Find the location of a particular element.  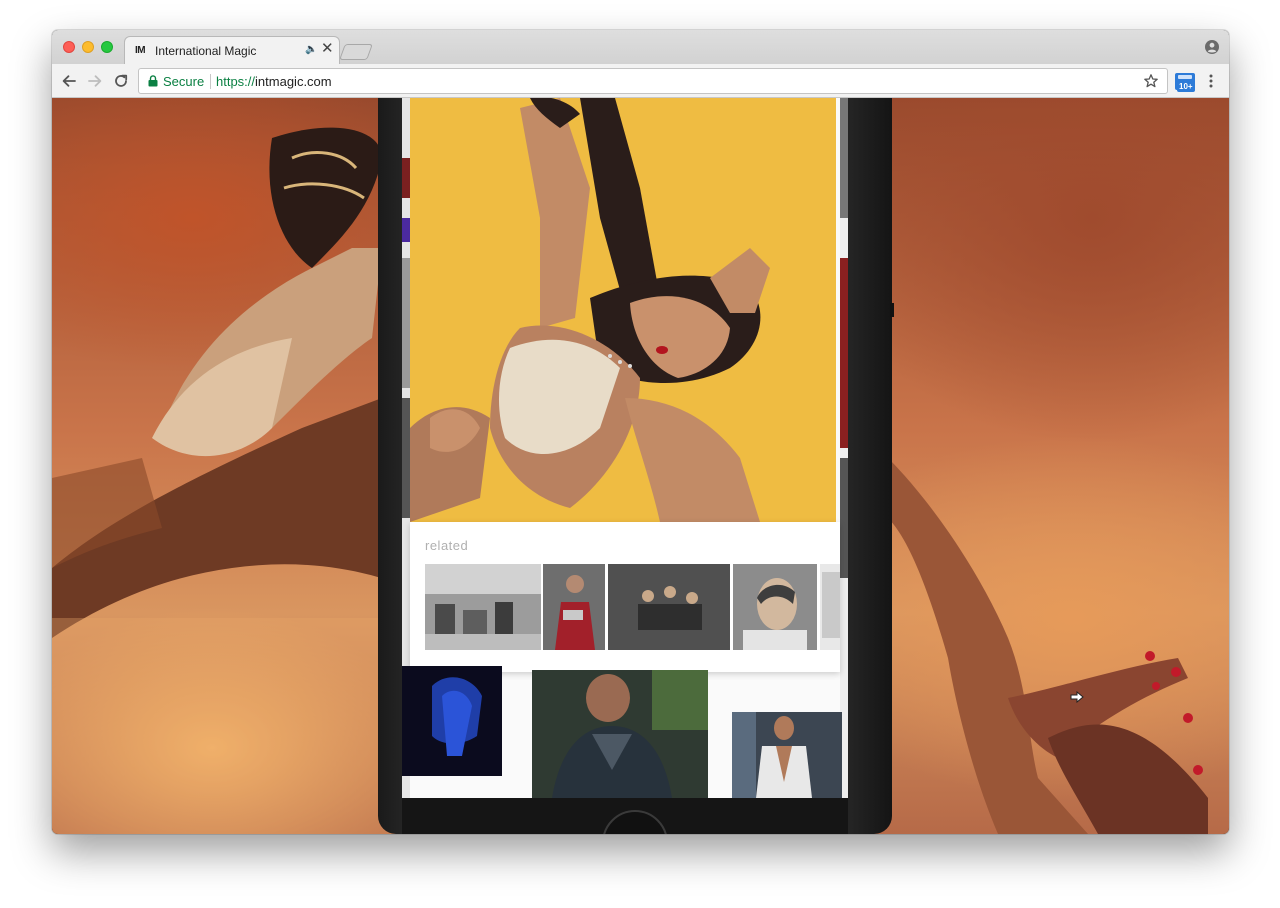

phone-chin is located at coordinates (625, 816).